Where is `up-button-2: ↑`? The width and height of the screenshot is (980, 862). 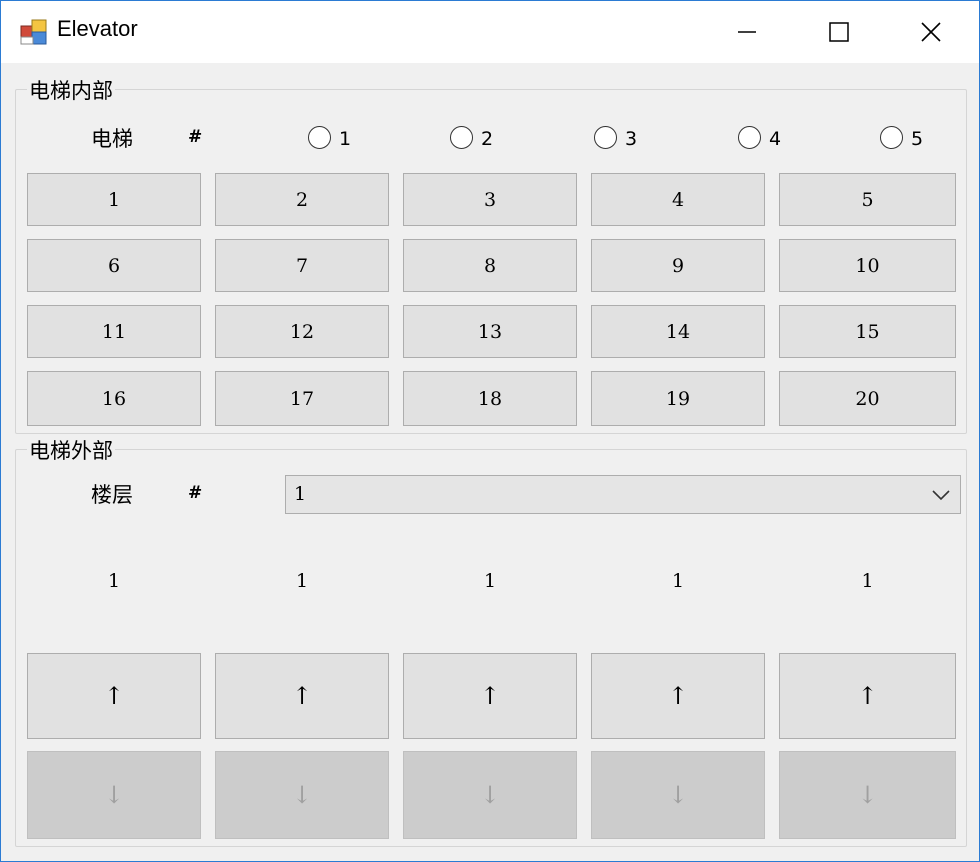
up-button-2: ↑ is located at coordinates (302, 696).